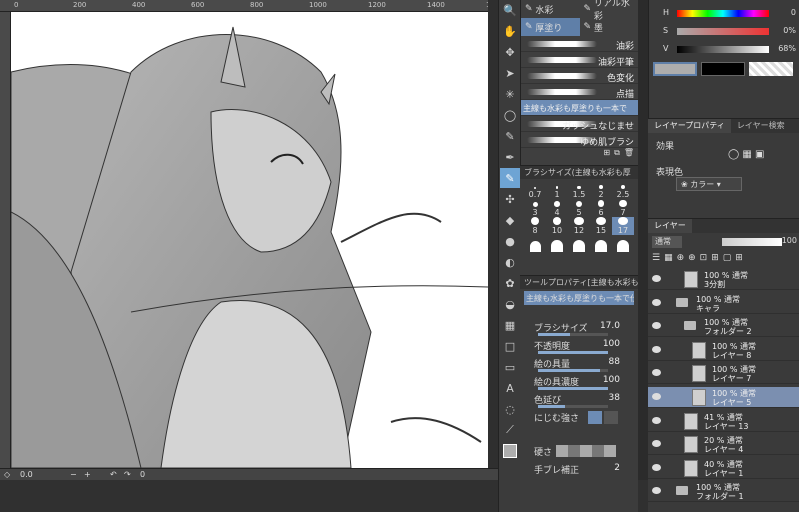 This screenshot has width=799, height=512. What do you see at coordinates (113, 474) in the screenshot?
I see `rotate-left-icon: ↶` at bounding box center [113, 474].